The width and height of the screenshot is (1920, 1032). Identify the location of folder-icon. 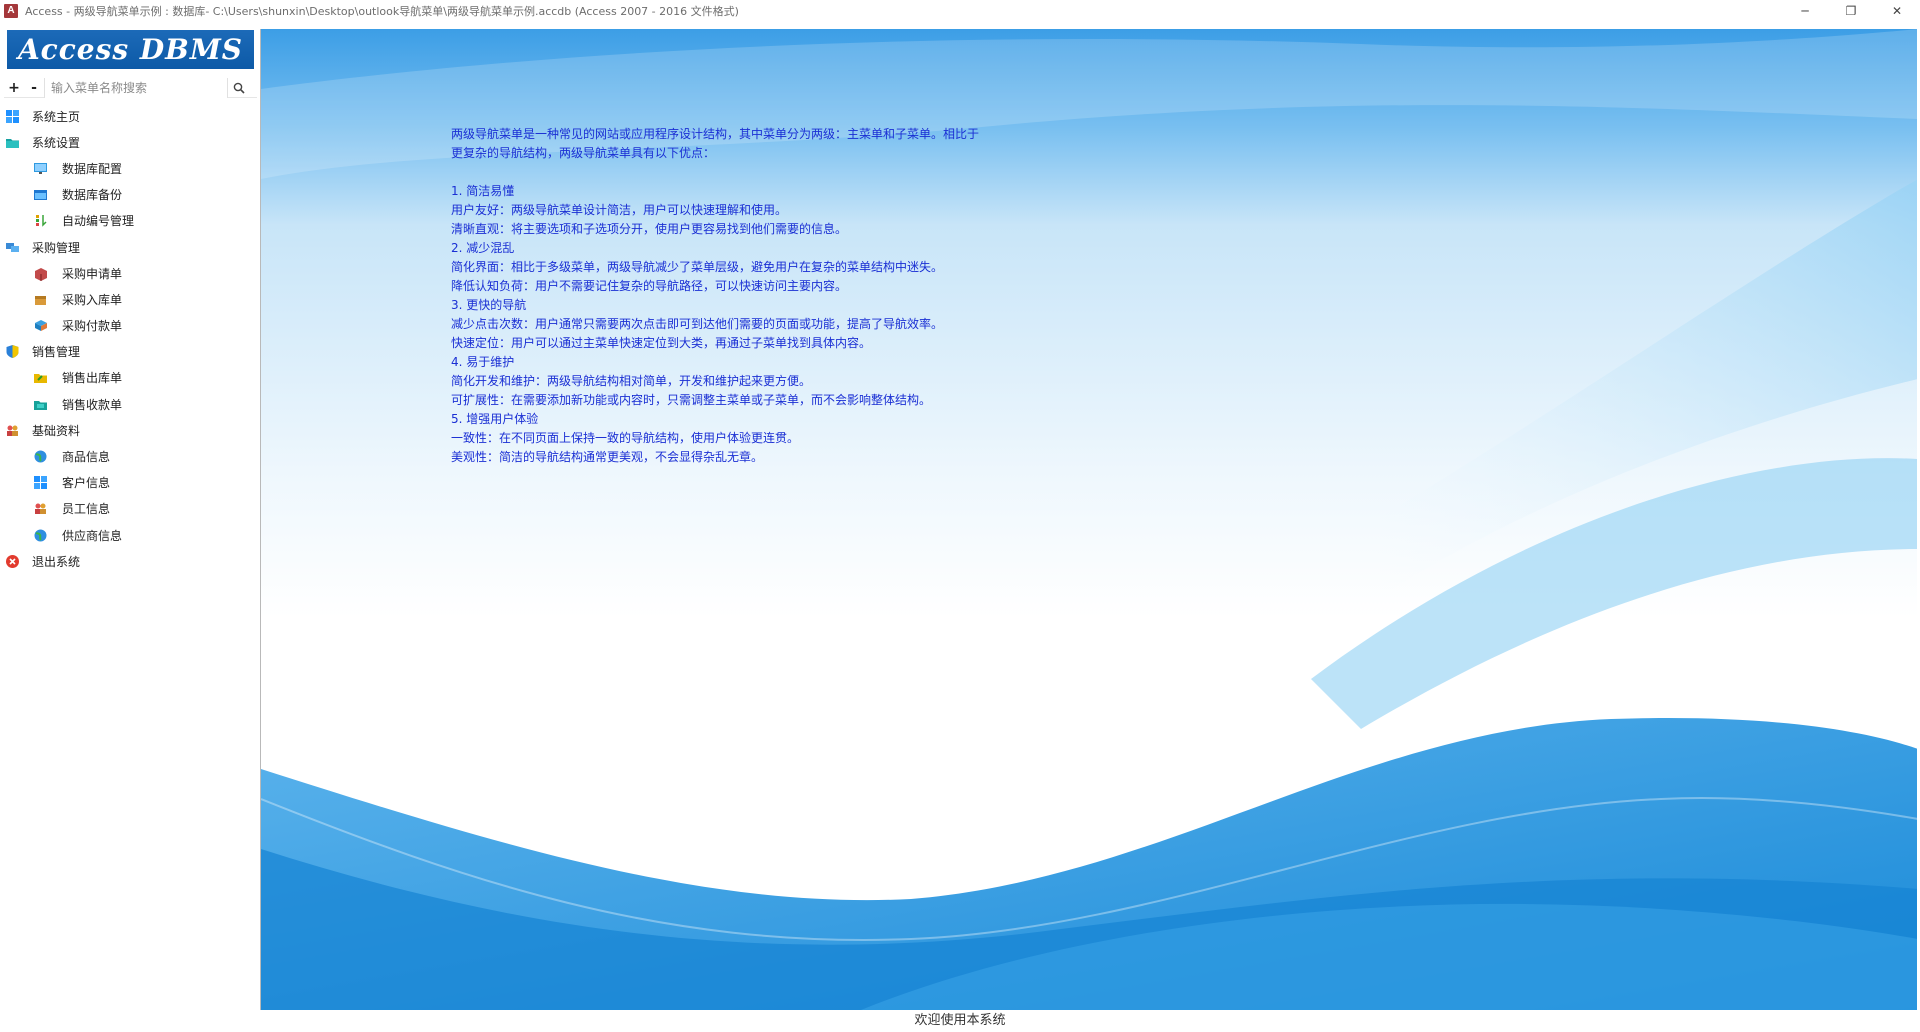
(12, 143).